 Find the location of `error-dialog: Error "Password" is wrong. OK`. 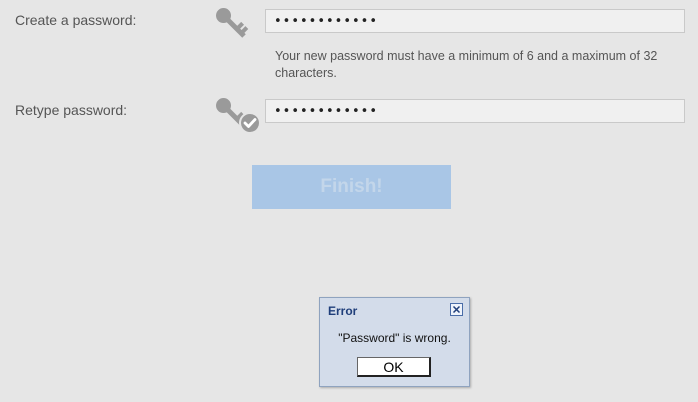

error-dialog: Error "Password" is wrong. OK is located at coordinates (394, 342).